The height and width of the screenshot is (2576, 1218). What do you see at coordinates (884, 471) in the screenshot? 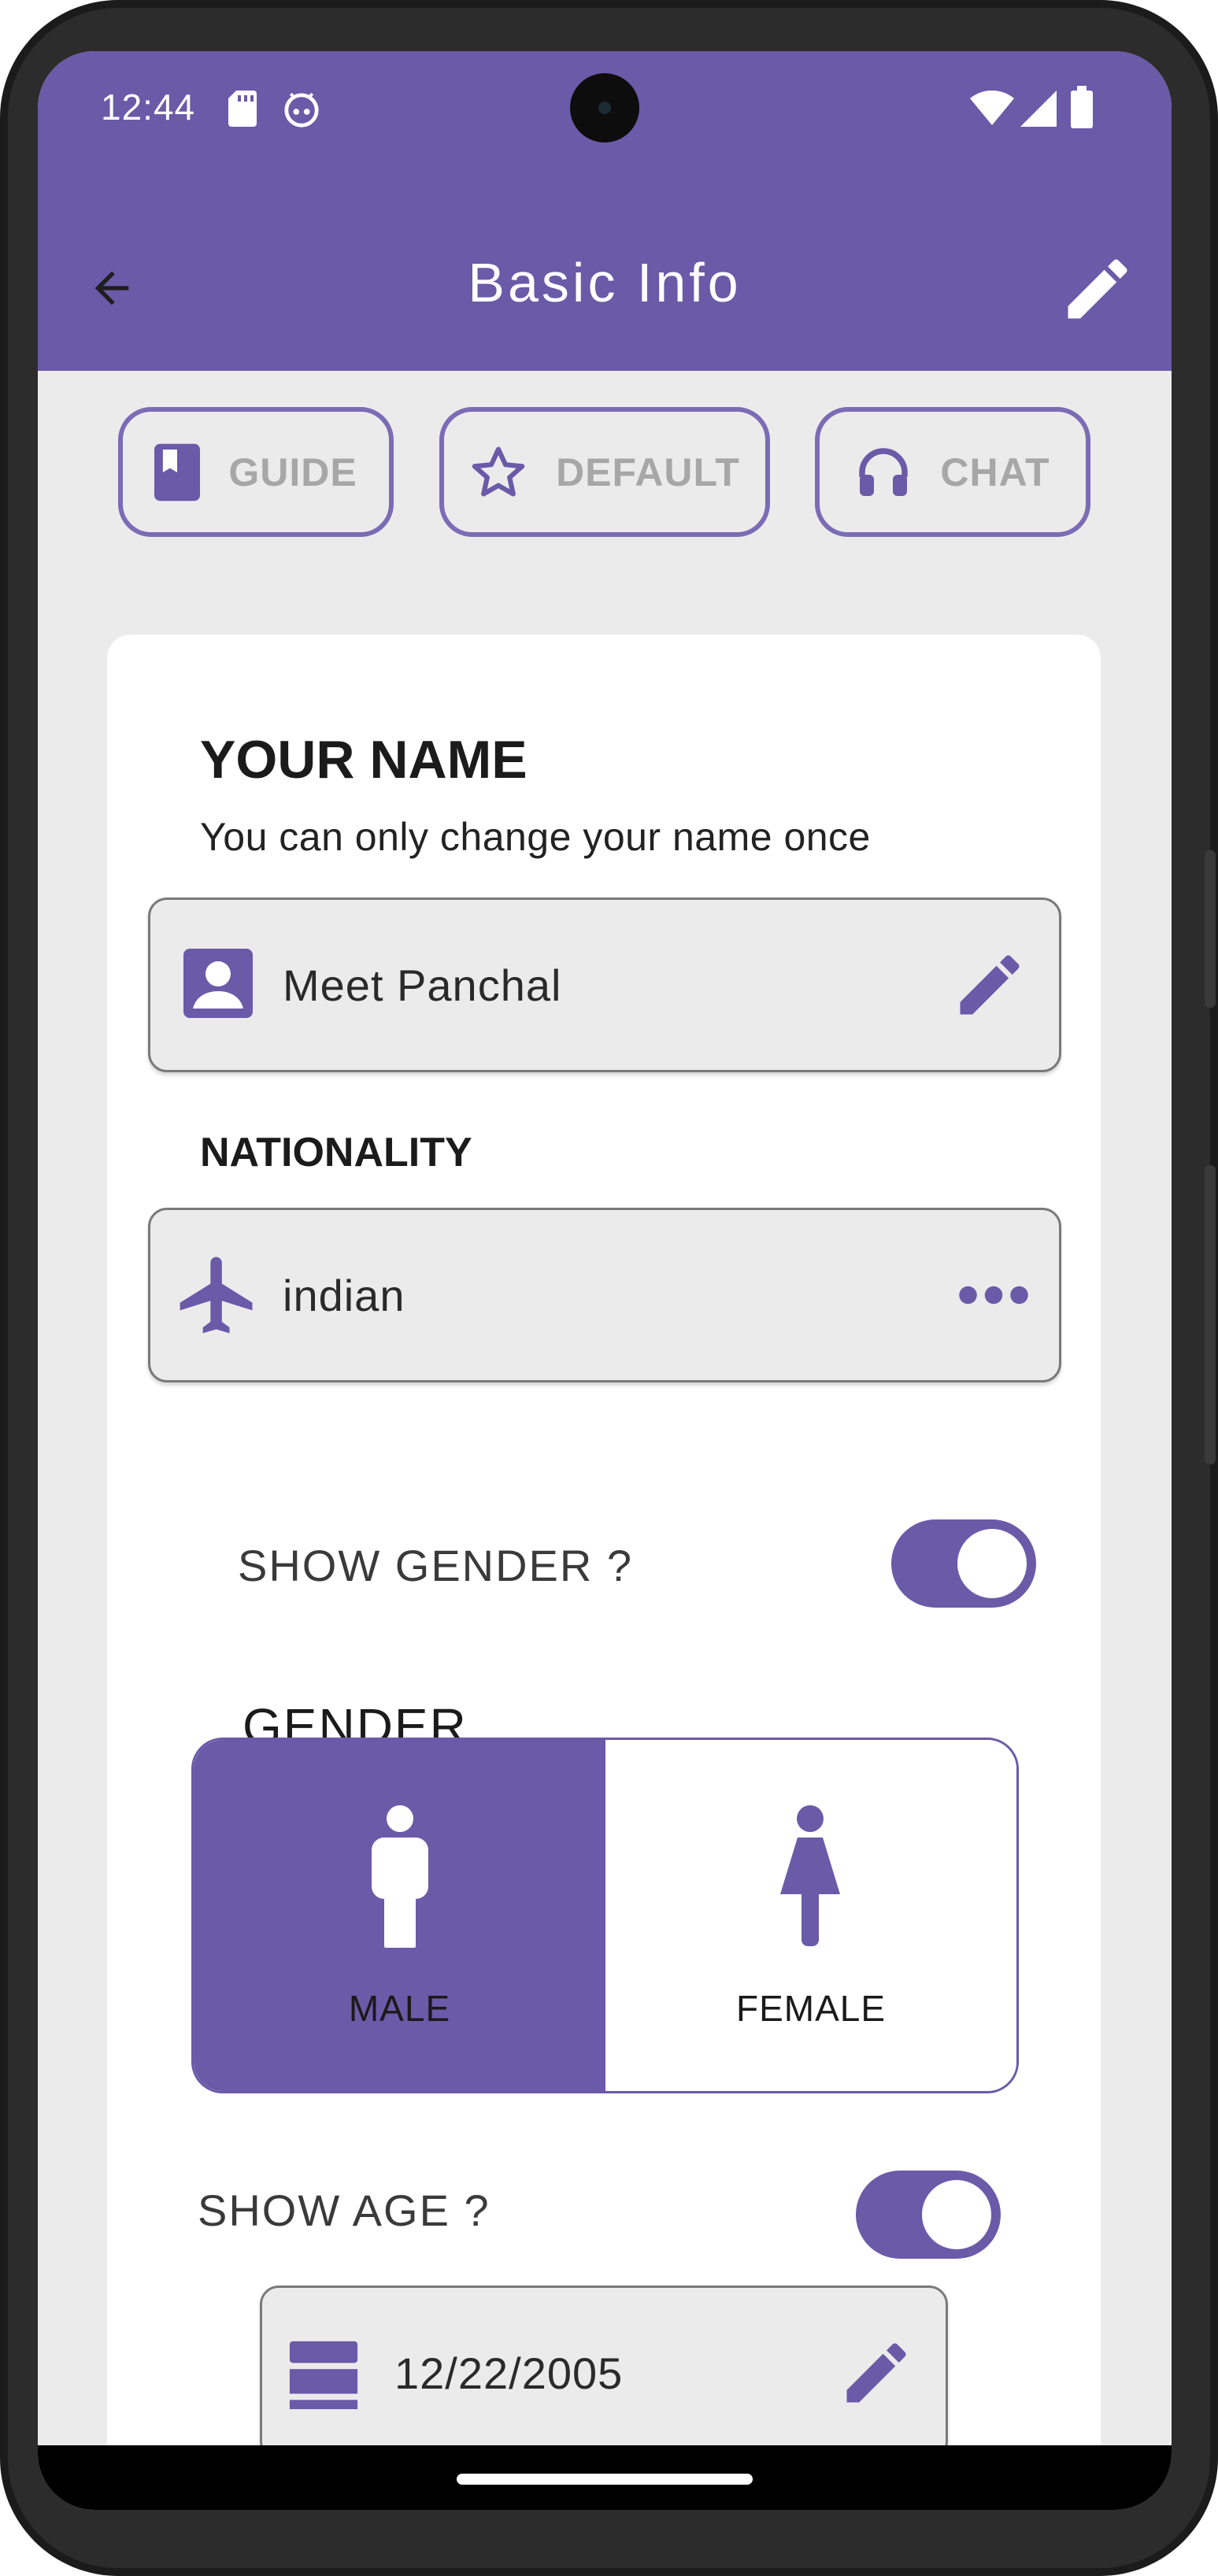
I see `headset-icon` at bounding box center [884, 471].